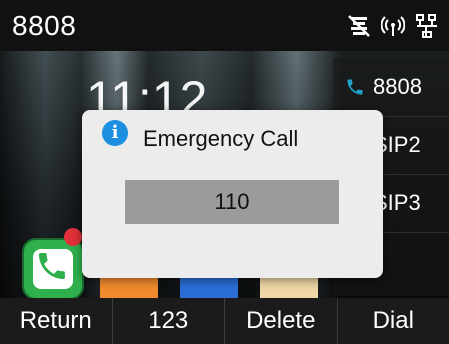 This screenshot has height=344, width=449. I want to click on status-bar: 8808, so click(224, 25).